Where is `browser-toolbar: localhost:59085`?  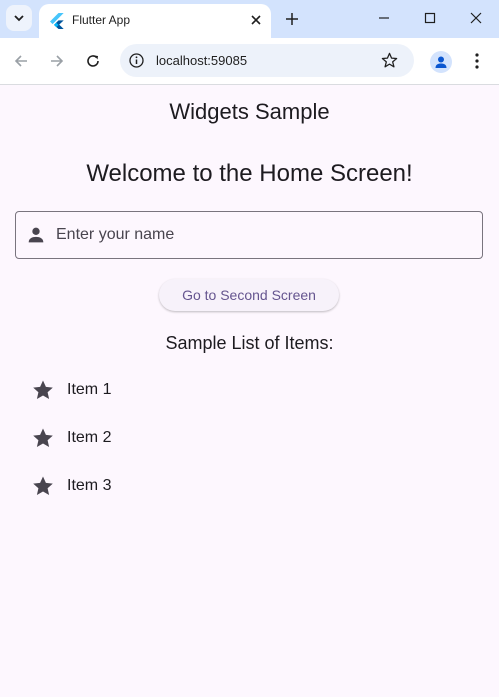
browser-toolbar: localhost:59085 is located at coordinates (249, 61).